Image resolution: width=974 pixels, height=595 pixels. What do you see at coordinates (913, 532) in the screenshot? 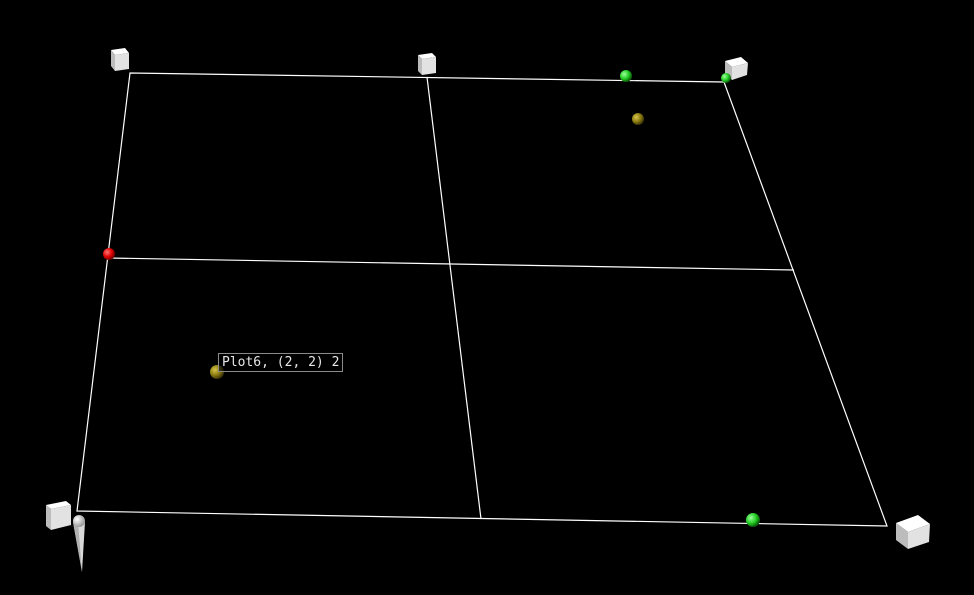
I see `cube-bottom-right` at bounding box center [913, 532].